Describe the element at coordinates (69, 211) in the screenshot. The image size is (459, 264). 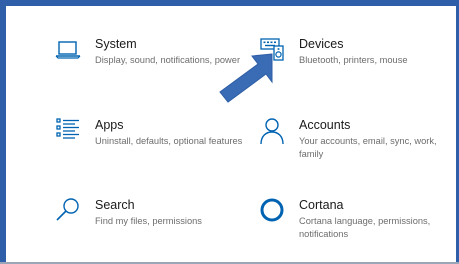
I see `search-icon` at that location.